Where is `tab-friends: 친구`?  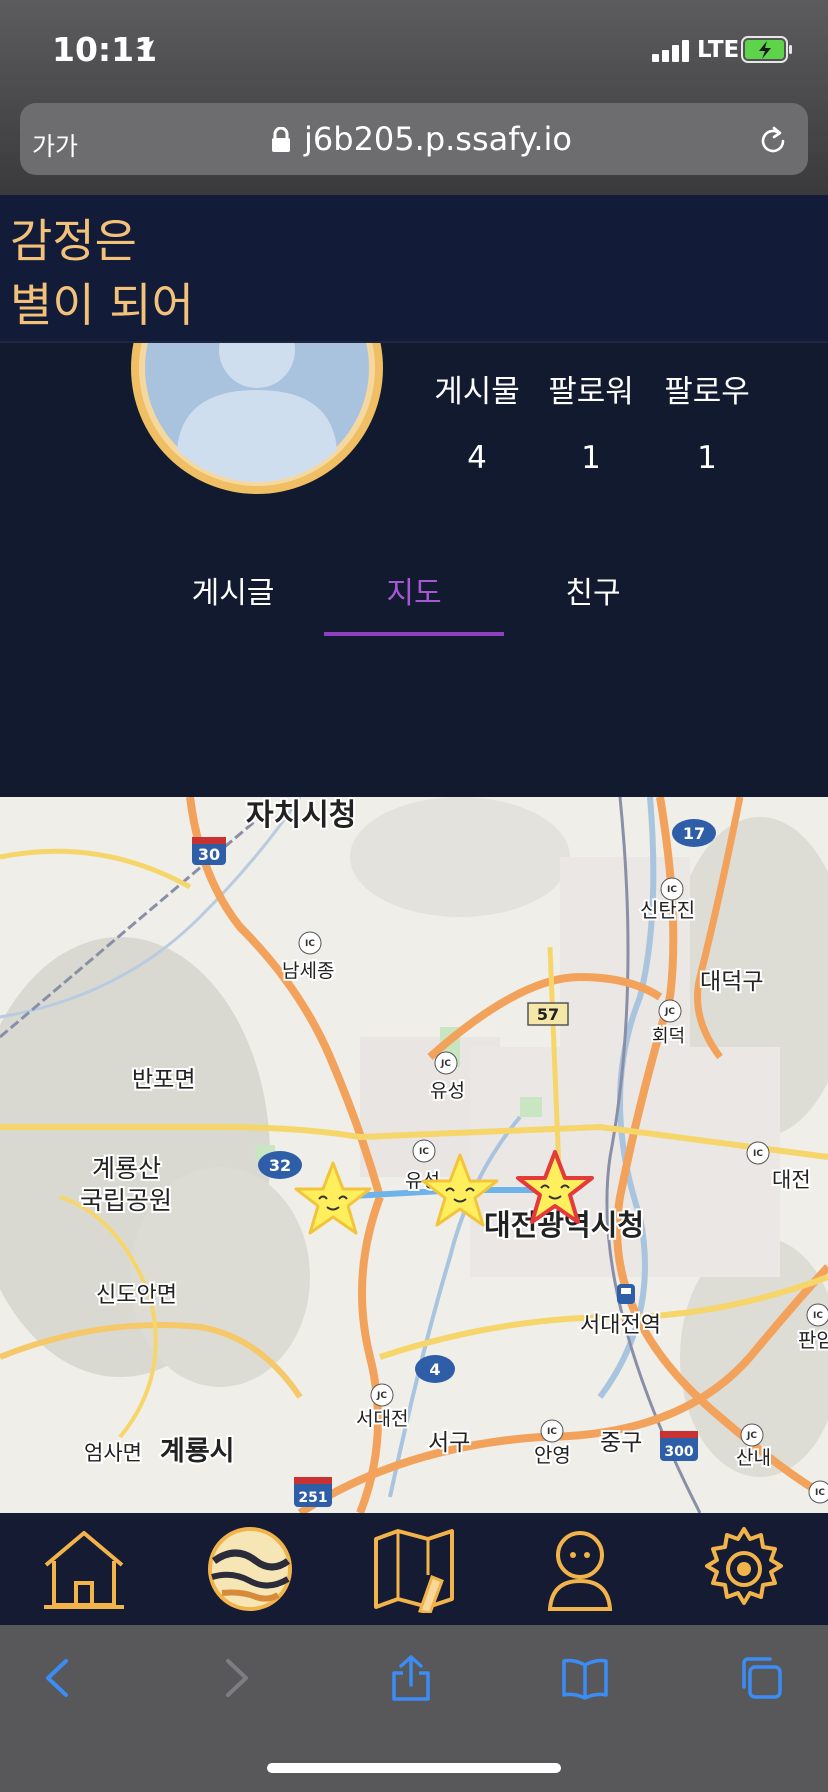 tab-friends: 친구 is located at coordinates (593, 590).